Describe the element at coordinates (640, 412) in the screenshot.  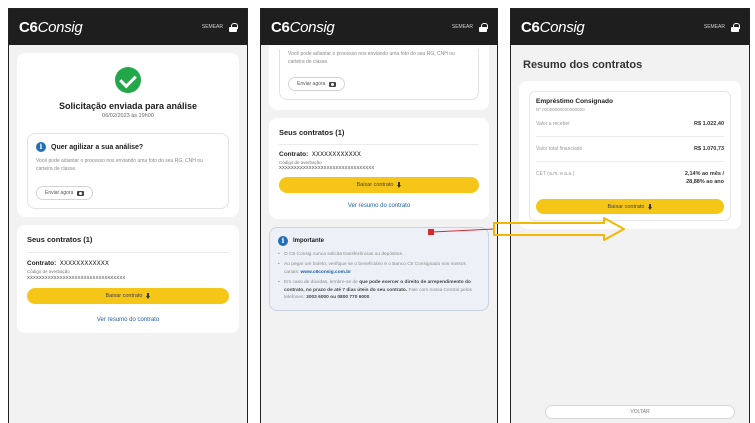
I see `back-button: VOLTAR` at that location.